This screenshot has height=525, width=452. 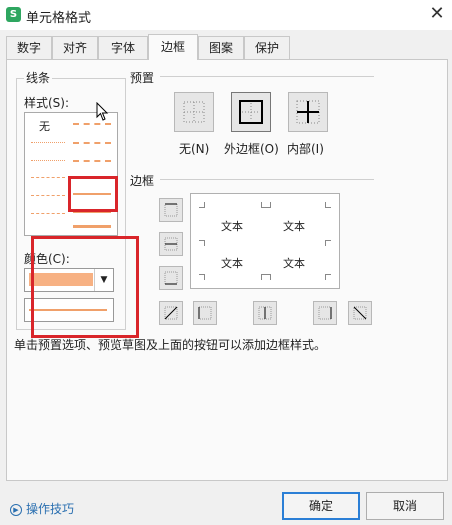 I want to click on help-link: ▶ 操作技巧, so click(x=42, y=508).